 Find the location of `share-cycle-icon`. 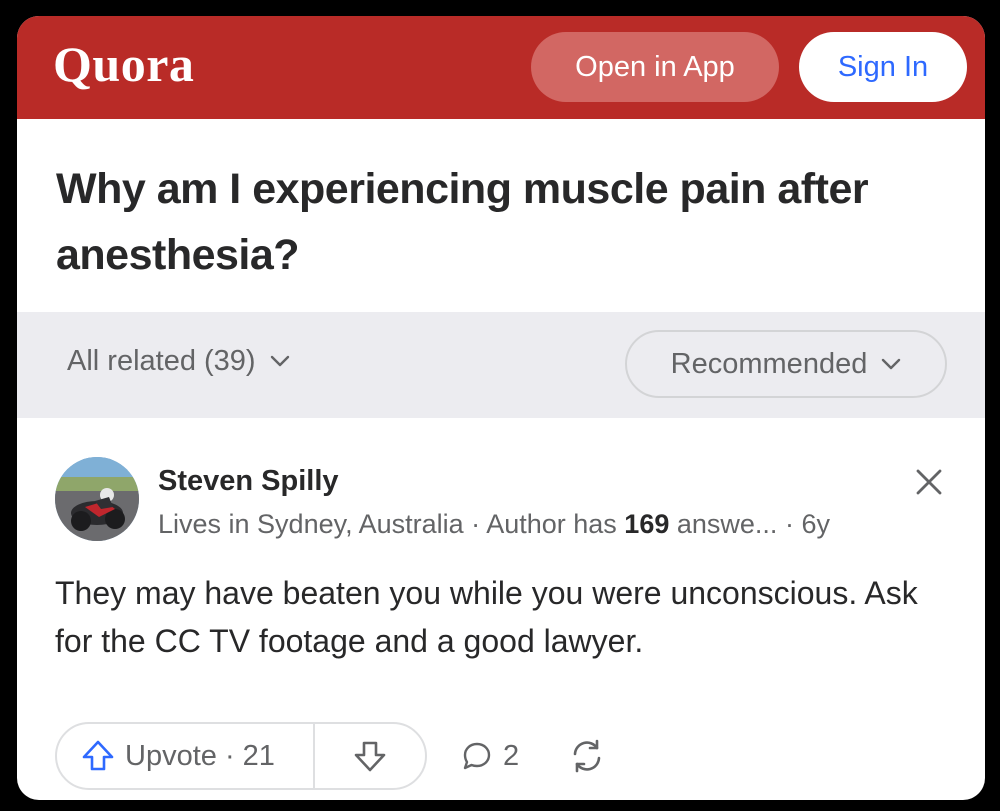

share-cycle-icon is located at coordinates (587, 756).